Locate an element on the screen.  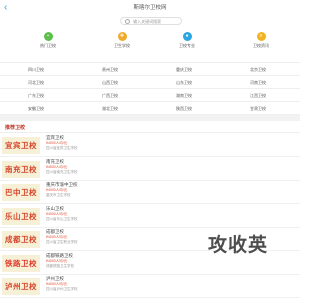
school-description: 四川省卫生职业学校 is located at coordinates (62, 242).